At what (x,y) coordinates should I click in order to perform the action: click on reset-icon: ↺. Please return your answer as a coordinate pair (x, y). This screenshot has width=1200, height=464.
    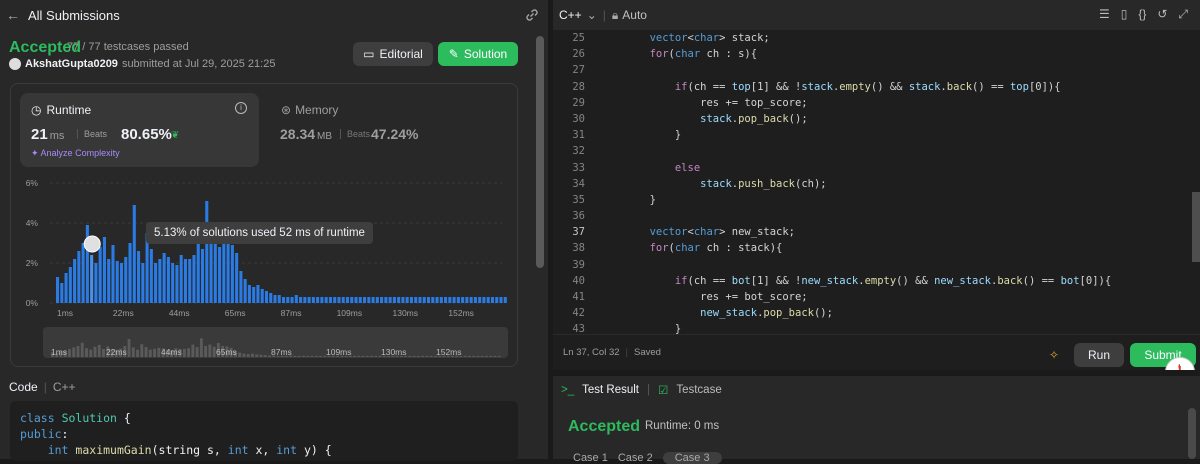
    Looking at the image, I should click on (1162, 14).